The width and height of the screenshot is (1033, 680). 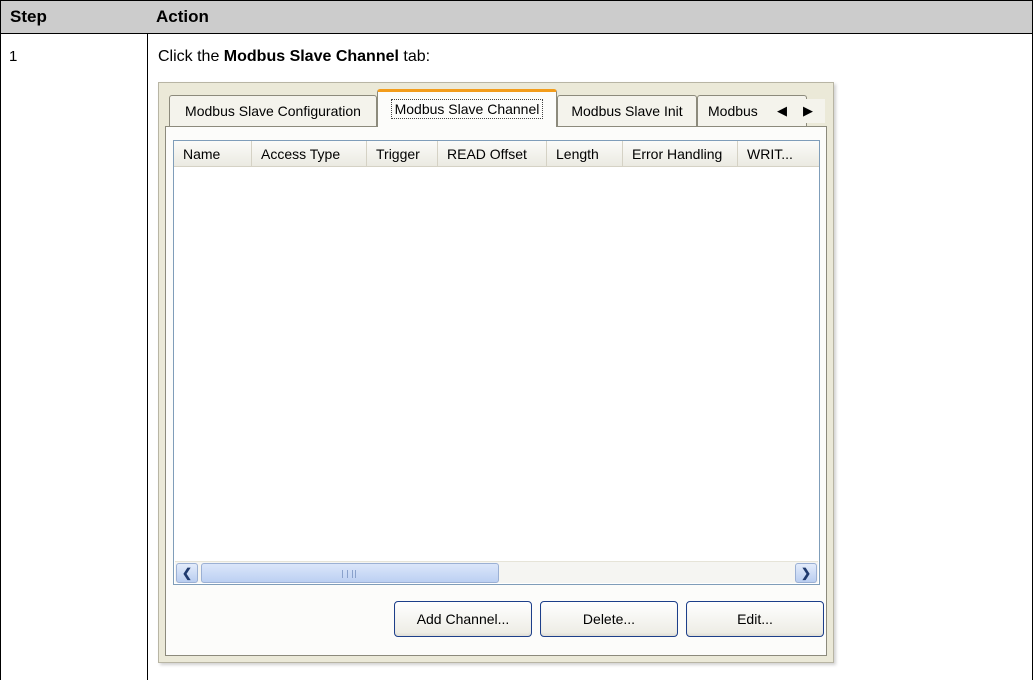 I want to click on horizontal-scrollbar: ❮ ❯, so click(x=496, y=572).